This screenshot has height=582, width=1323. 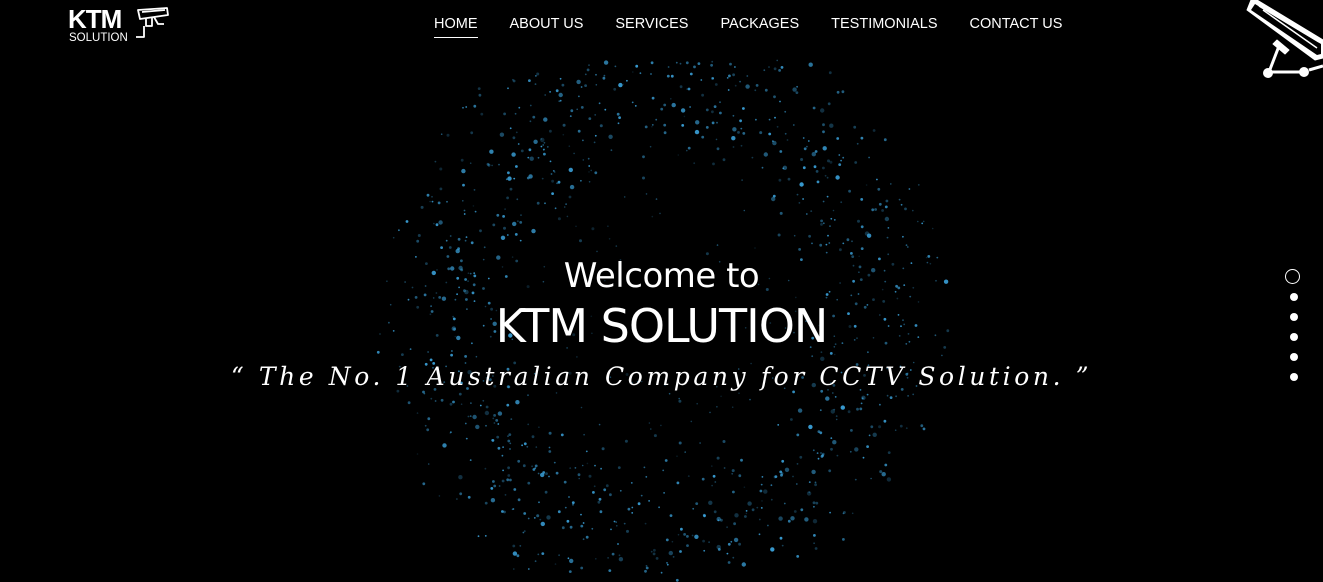 What do you see at coordinates (661, 276) in the screenshot?
I see `hero-welcome-text: Welcome to` at bounding box center [661, 276].